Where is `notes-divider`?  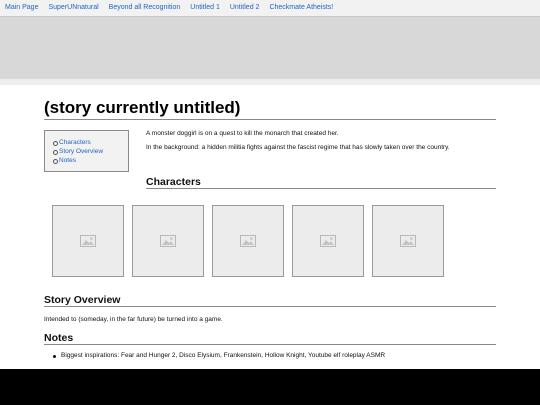
notes-divider is located at coordinates (270, 344).